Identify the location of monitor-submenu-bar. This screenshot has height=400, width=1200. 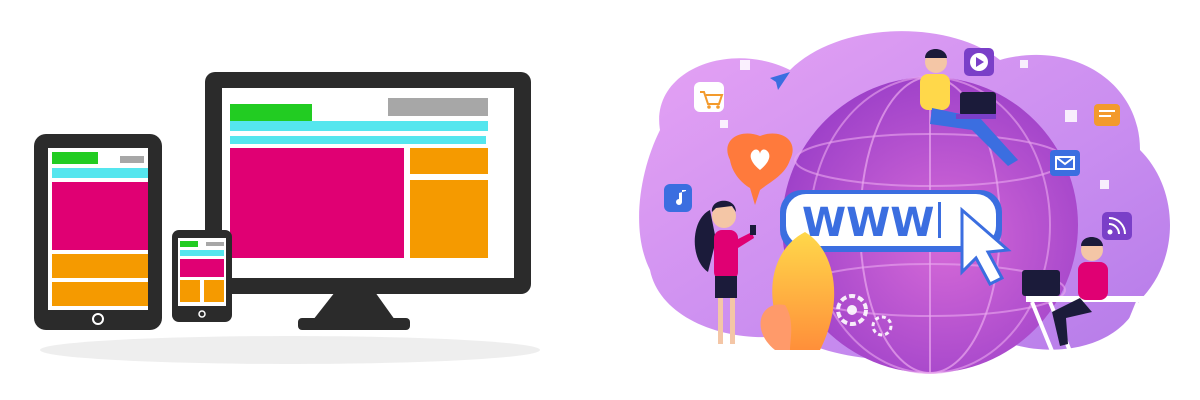
(358, 140).